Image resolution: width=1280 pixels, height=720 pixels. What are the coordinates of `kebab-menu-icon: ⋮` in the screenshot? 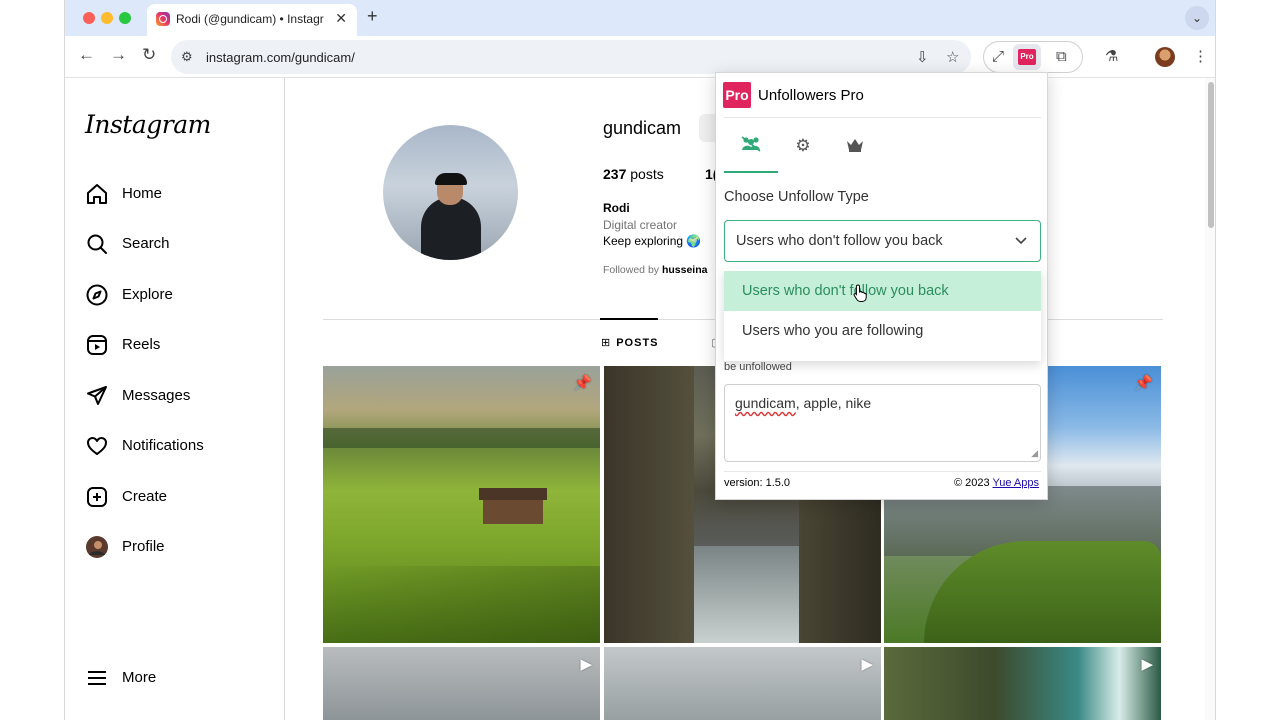 It's located at (1200, 56).